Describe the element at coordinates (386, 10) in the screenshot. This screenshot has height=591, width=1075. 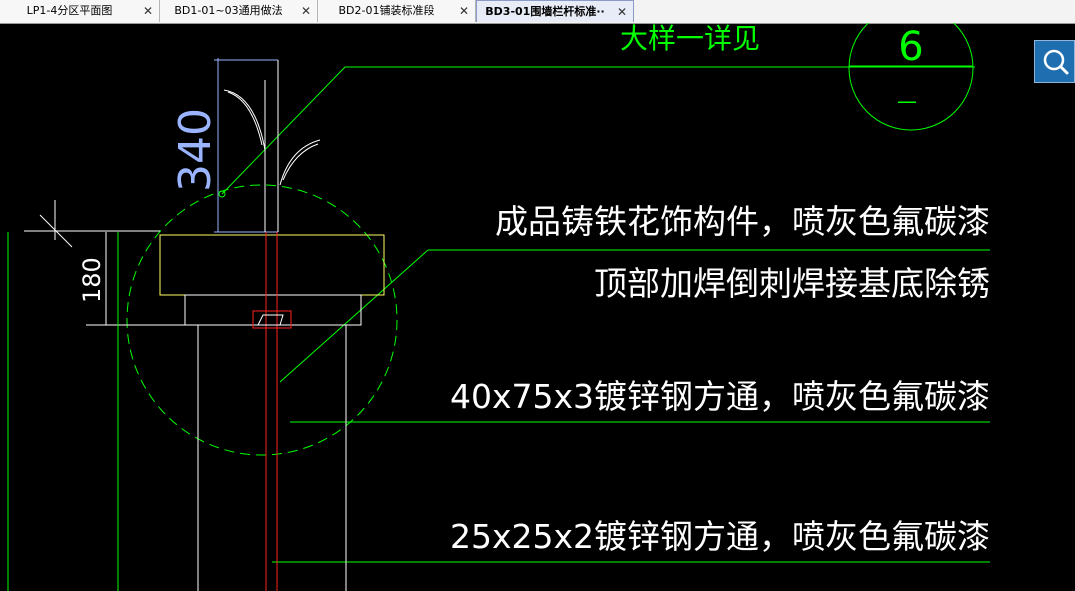
I see `tab-label: BD2-01铺装标准段` at that location.